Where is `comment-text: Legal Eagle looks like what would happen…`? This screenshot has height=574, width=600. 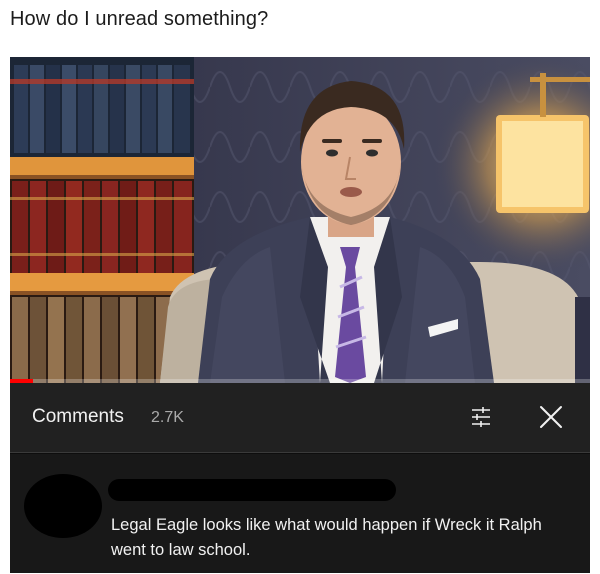
comment-text: Legal Eagle looks like what would happen… is located at coordinates (326, 537).